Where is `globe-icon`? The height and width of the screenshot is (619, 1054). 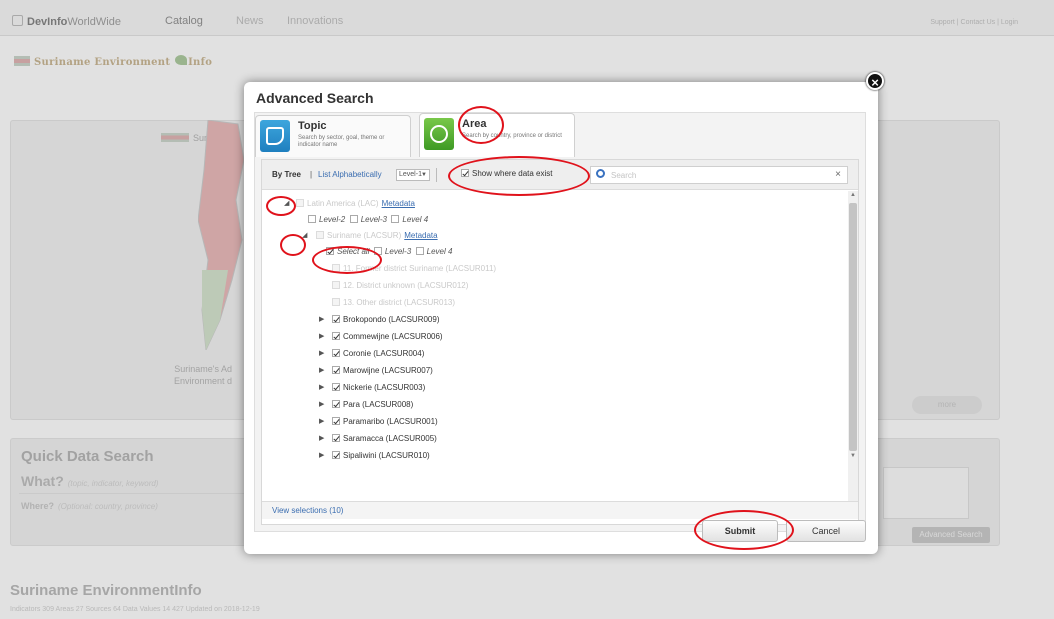 globe-icon is located at coordinates (439, 134).